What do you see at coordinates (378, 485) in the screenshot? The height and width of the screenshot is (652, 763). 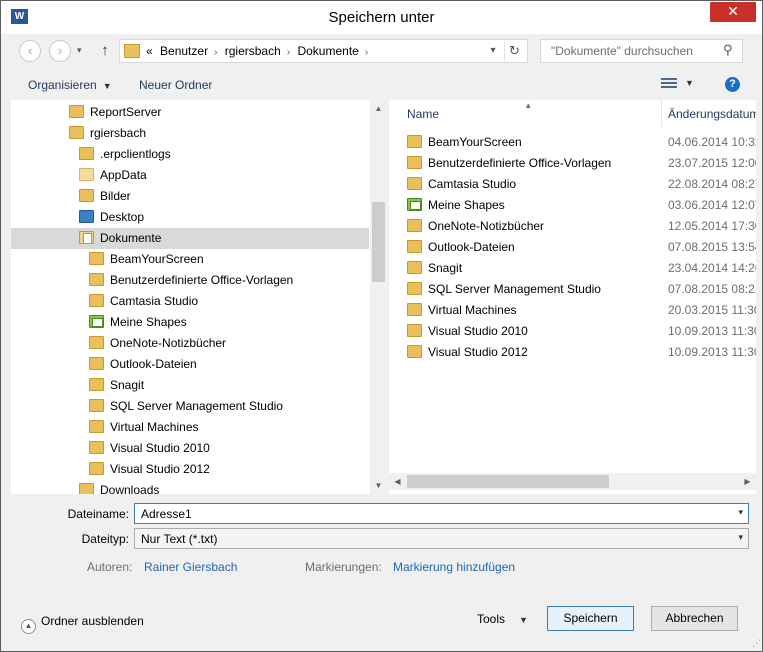 I see `scroll-down-icon: ▼` at bounding box center [378, 485].